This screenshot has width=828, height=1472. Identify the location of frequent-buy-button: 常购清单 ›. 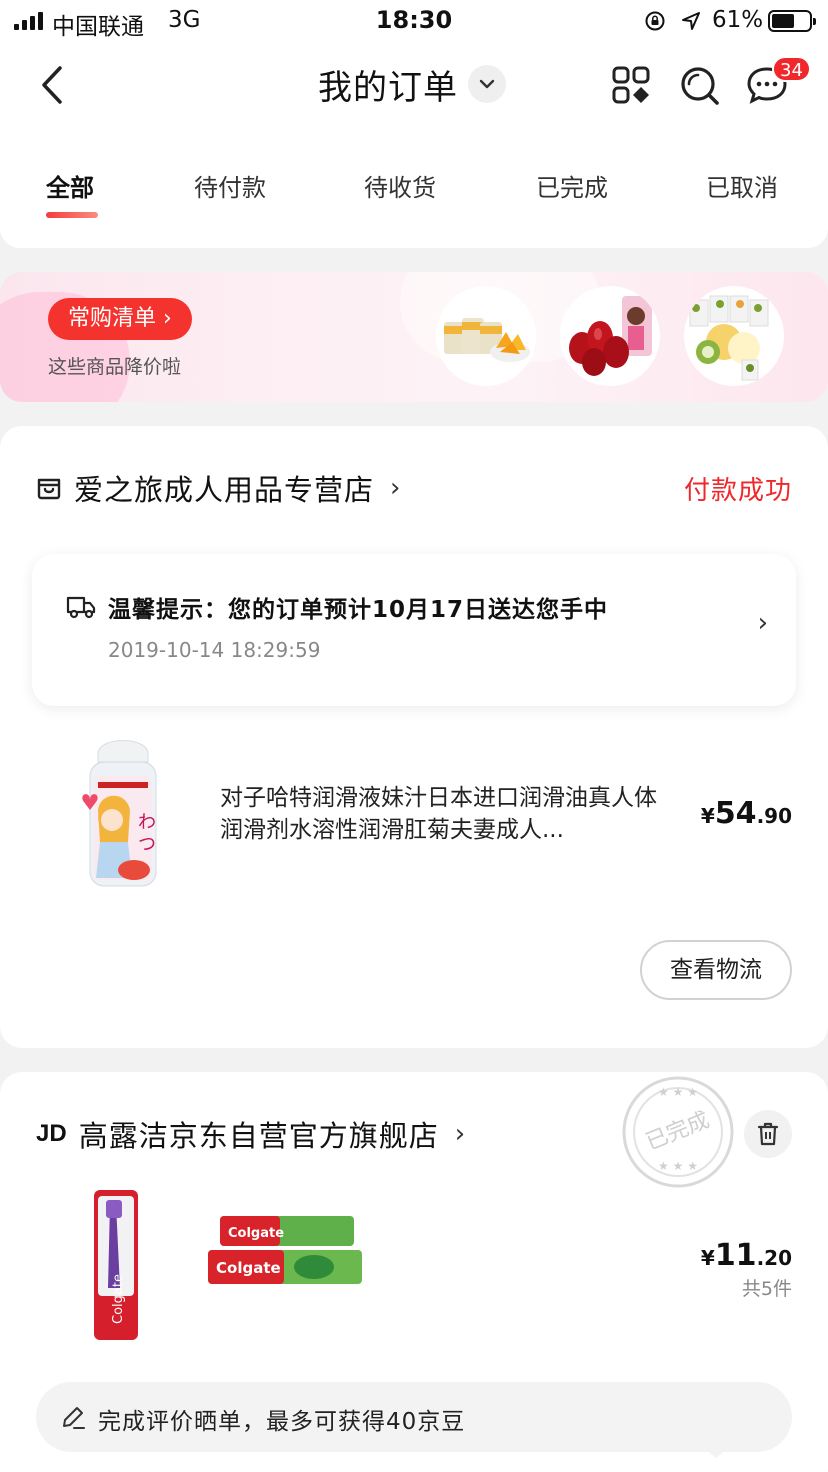
(120, 319).